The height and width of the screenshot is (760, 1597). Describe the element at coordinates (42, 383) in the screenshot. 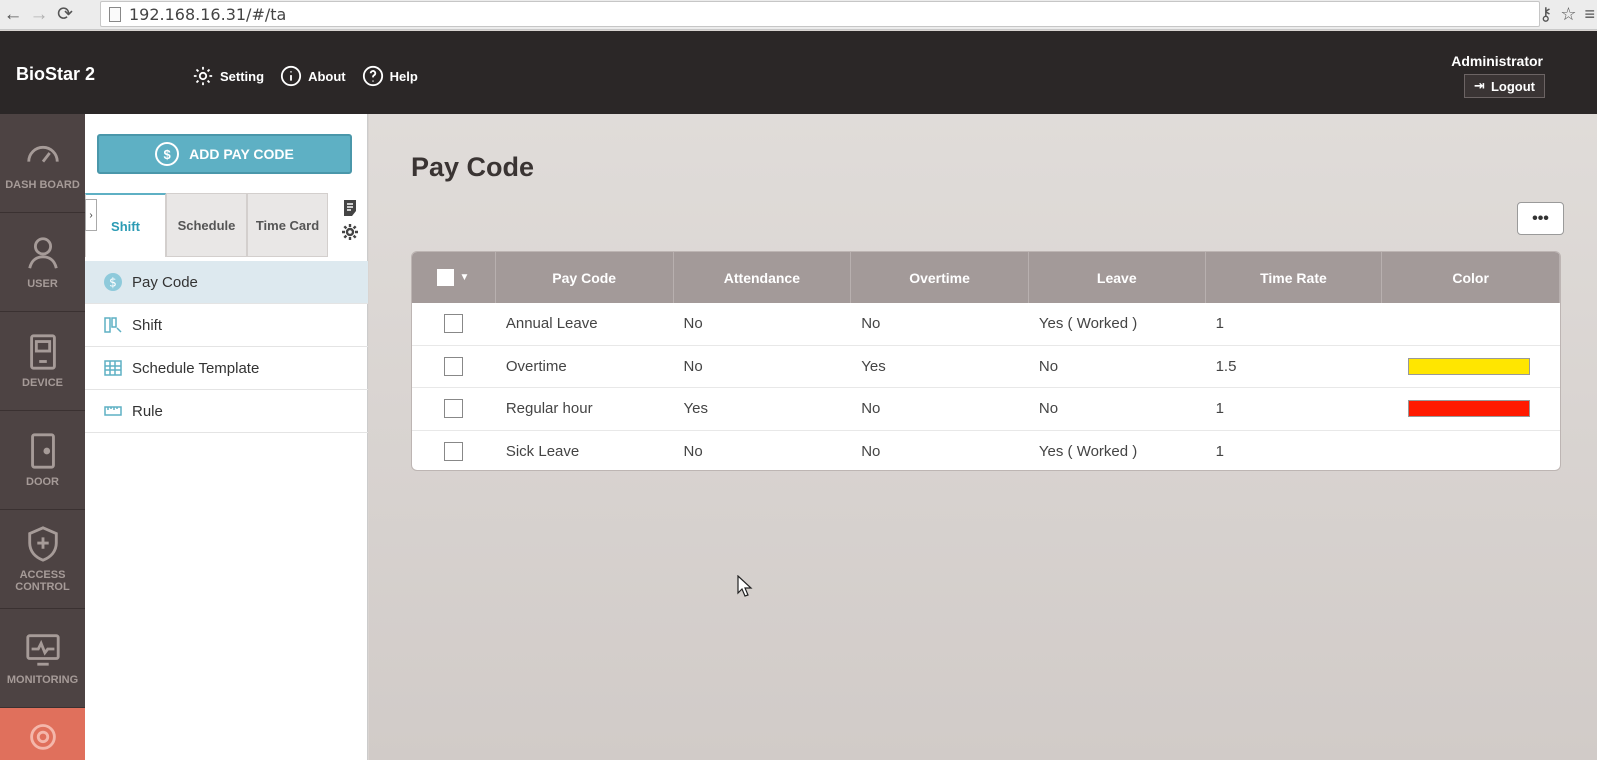

I see `nav-label: DEVICE` at that location.